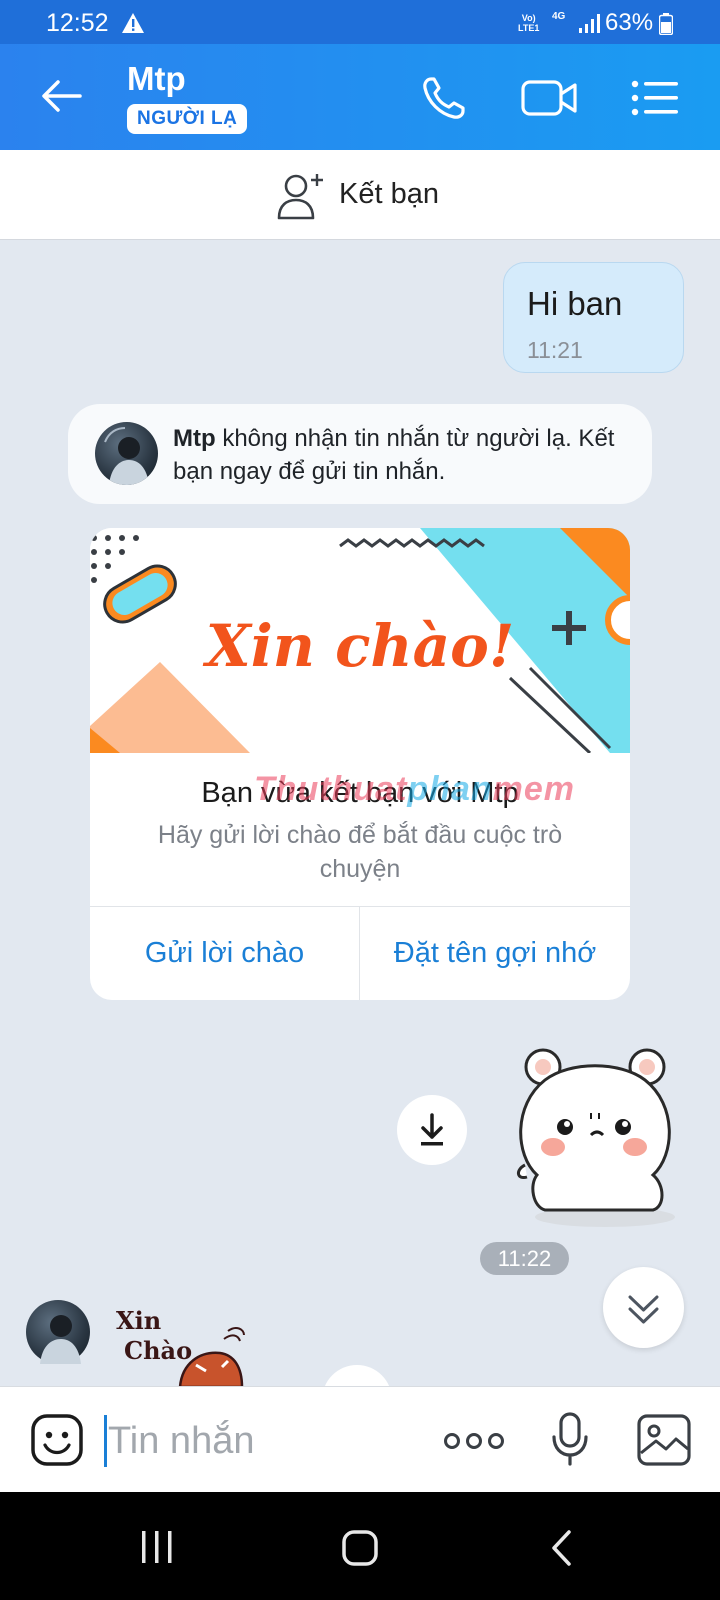  Describe the element at coordinates (555, 350) in the screenshot. I see `message-time: 11:21` at that location.